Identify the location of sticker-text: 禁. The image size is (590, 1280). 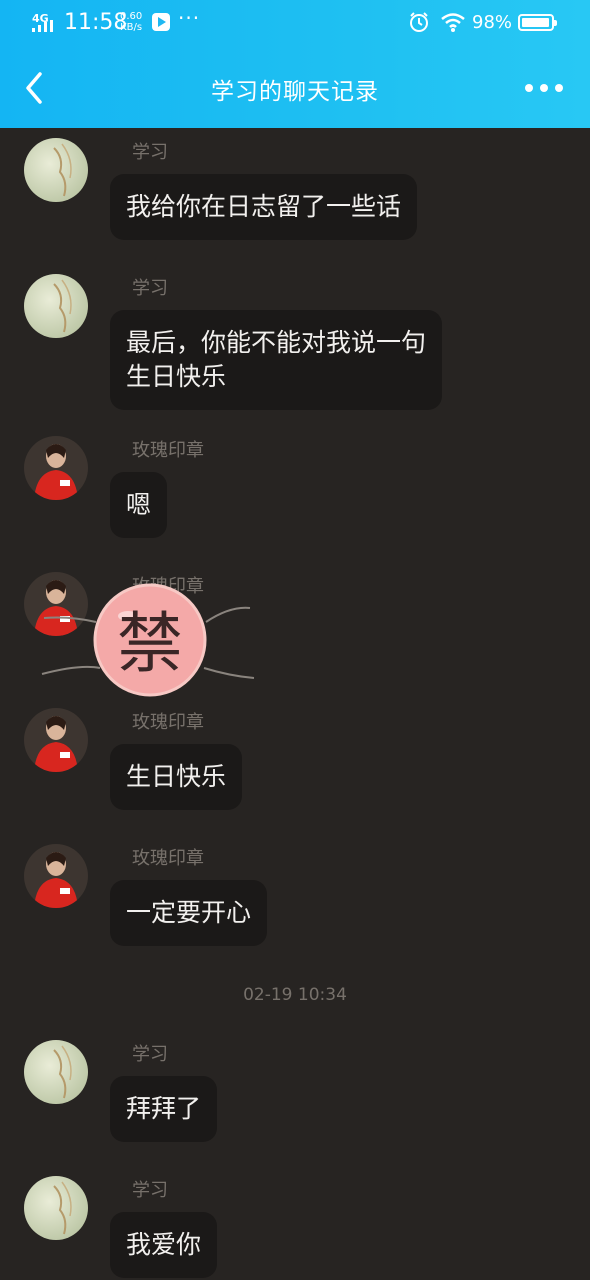
(150, 643).